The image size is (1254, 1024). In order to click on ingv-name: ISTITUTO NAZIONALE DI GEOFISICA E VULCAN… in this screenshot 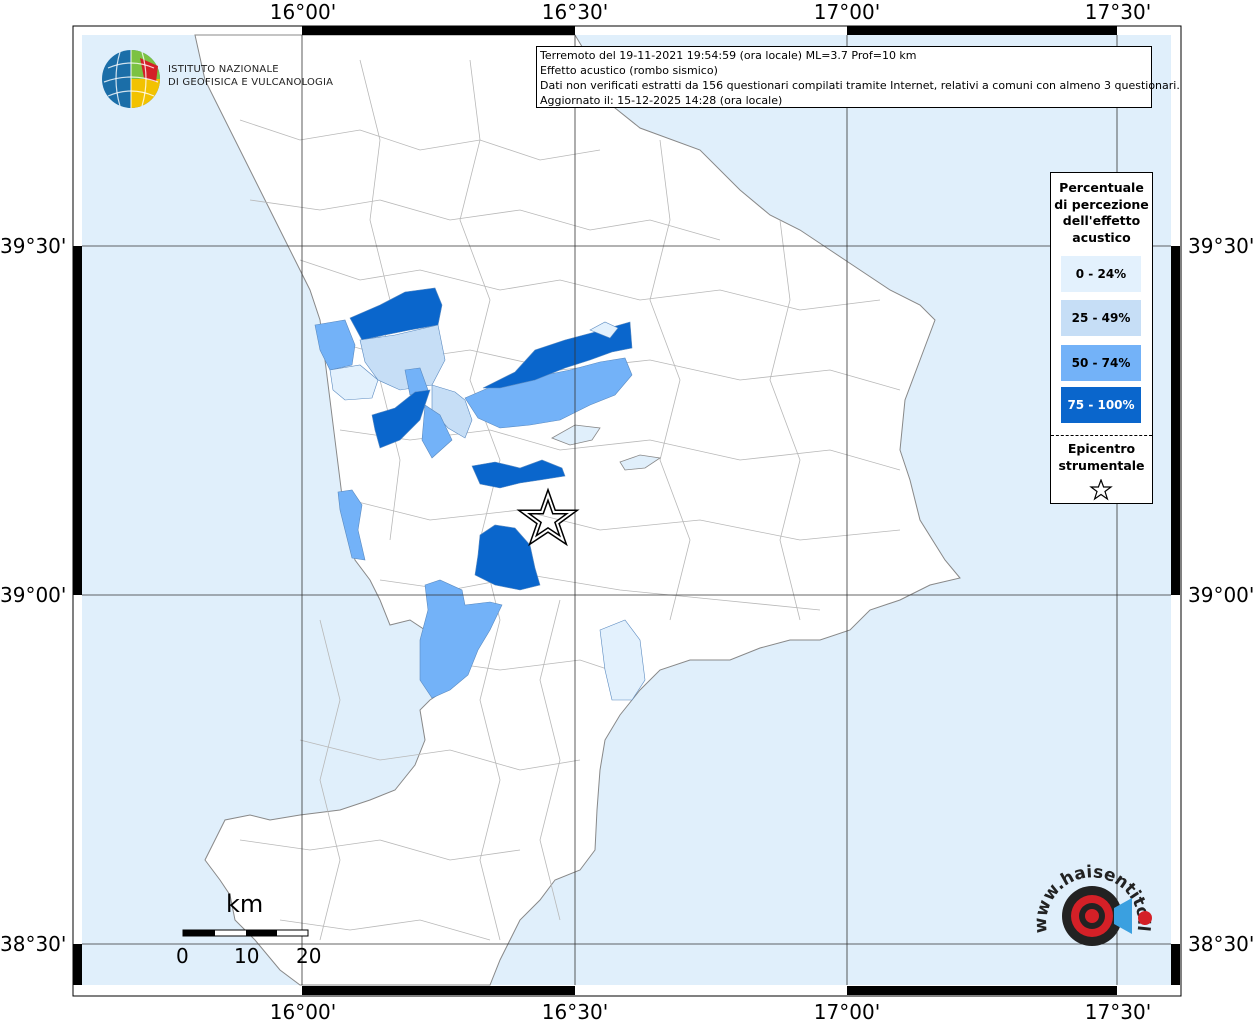, I will do `click(250, 76)`.